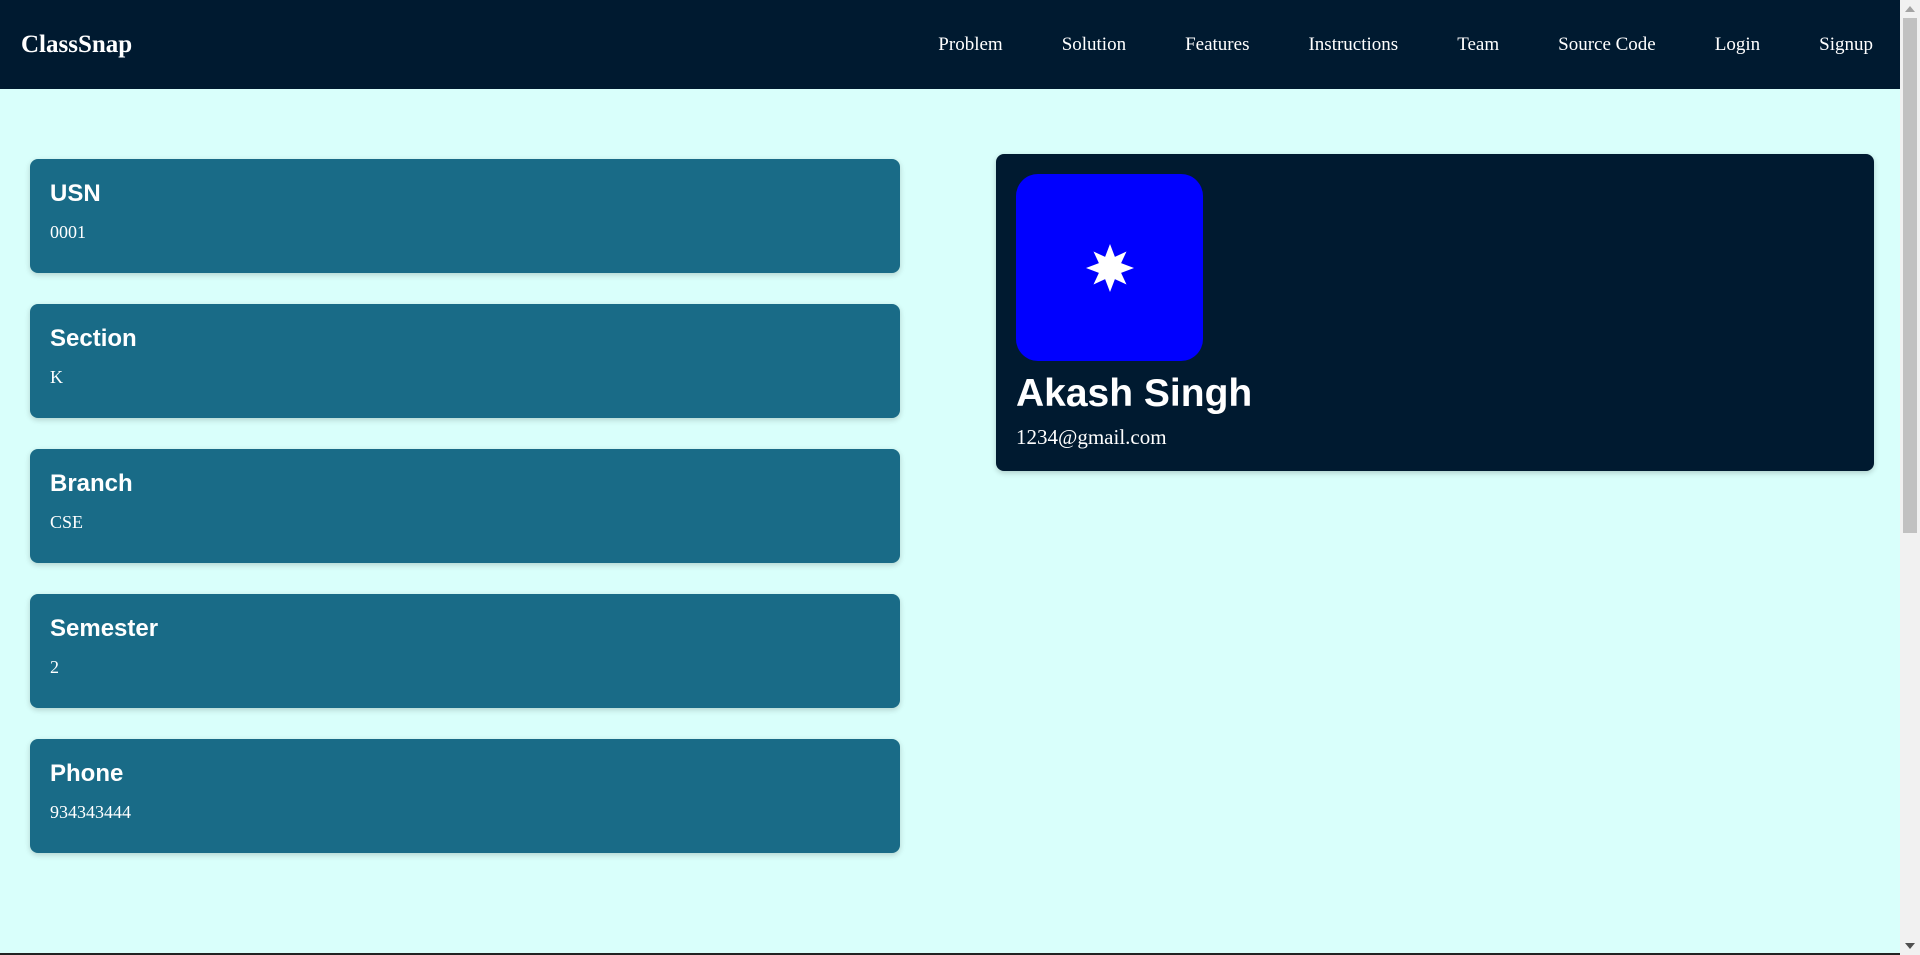 The image size is (1920, 955). I want to click on nav-link-instructions: Instructions, so click(1353, 45).